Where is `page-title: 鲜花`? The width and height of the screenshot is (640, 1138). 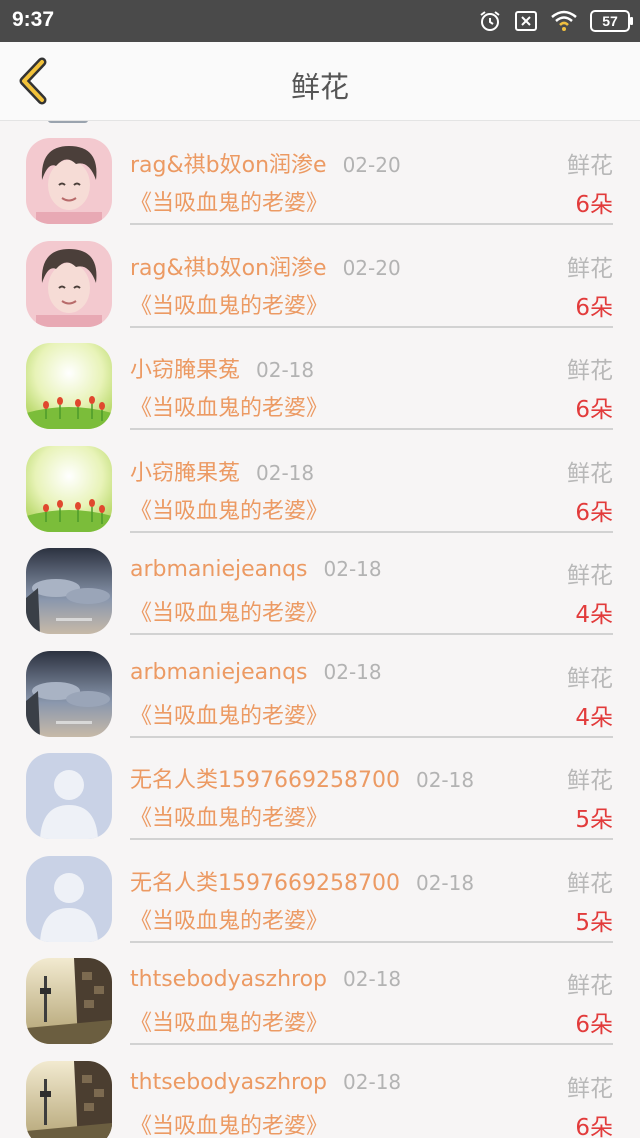 page-title: 鲜花 is located at coordinates (319, 87).